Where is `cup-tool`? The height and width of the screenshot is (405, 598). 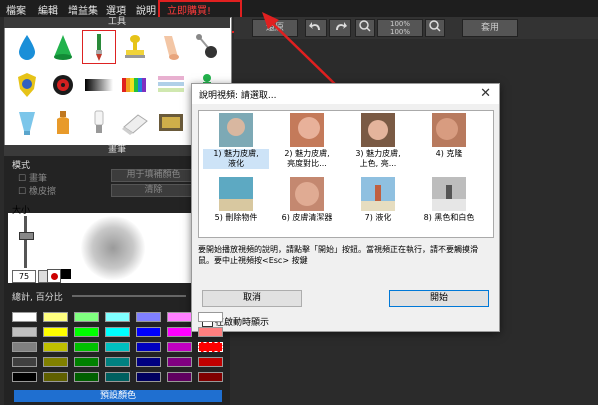 cup-tool is located at coordinates (27, 123).